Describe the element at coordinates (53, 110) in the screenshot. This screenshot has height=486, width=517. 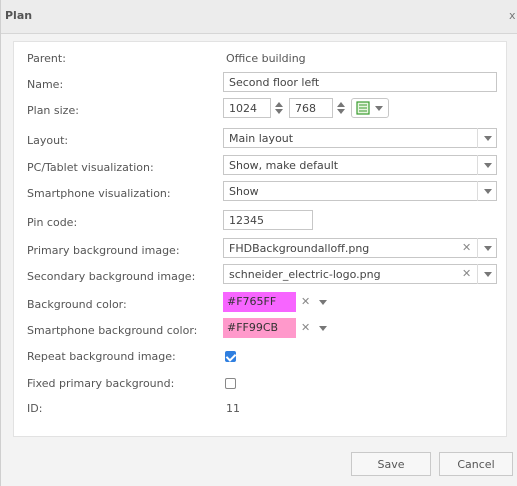
I see `plan-size-label: Plan size:` at that location.